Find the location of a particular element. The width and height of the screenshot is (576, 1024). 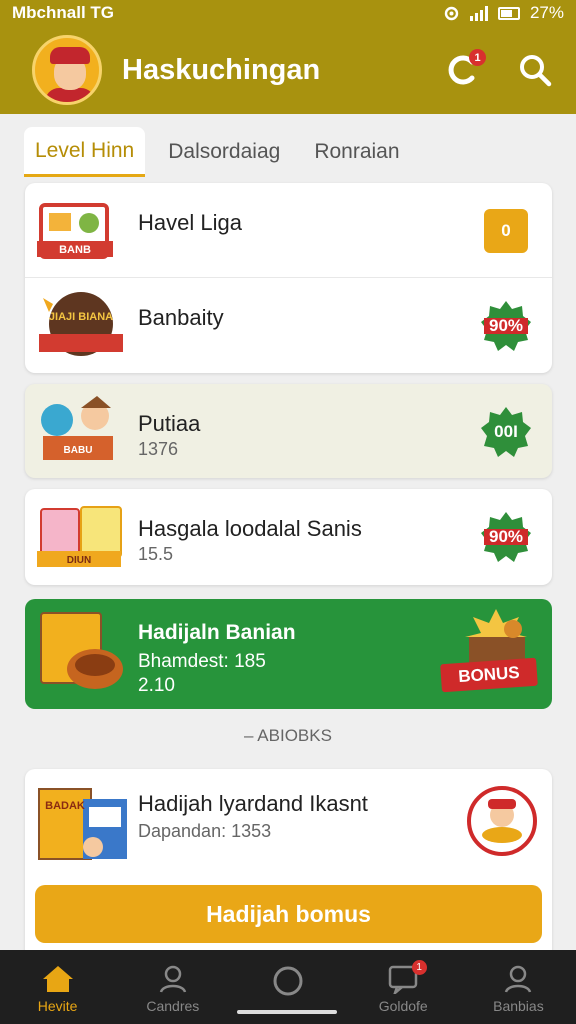

nav-label: Banbias is located at coordinates (518, 1006).